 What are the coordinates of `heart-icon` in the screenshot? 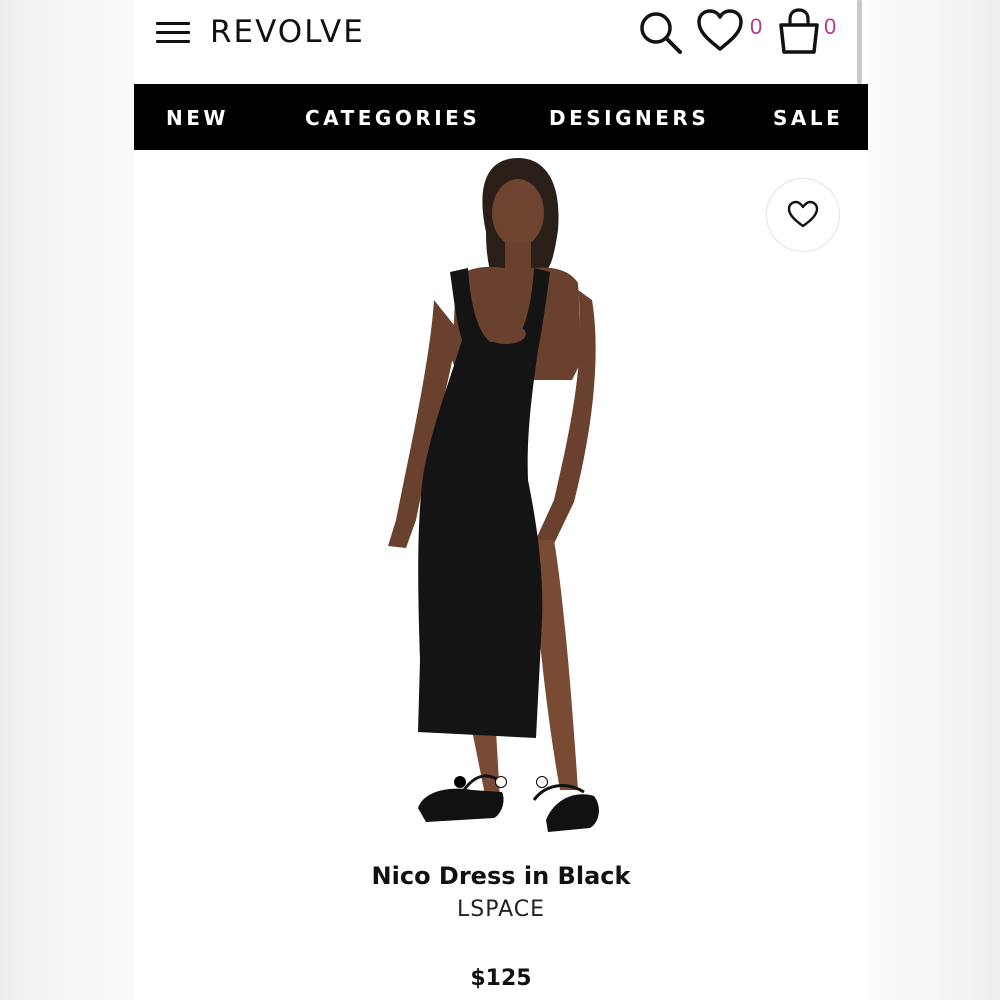 It's located at (720, 31).